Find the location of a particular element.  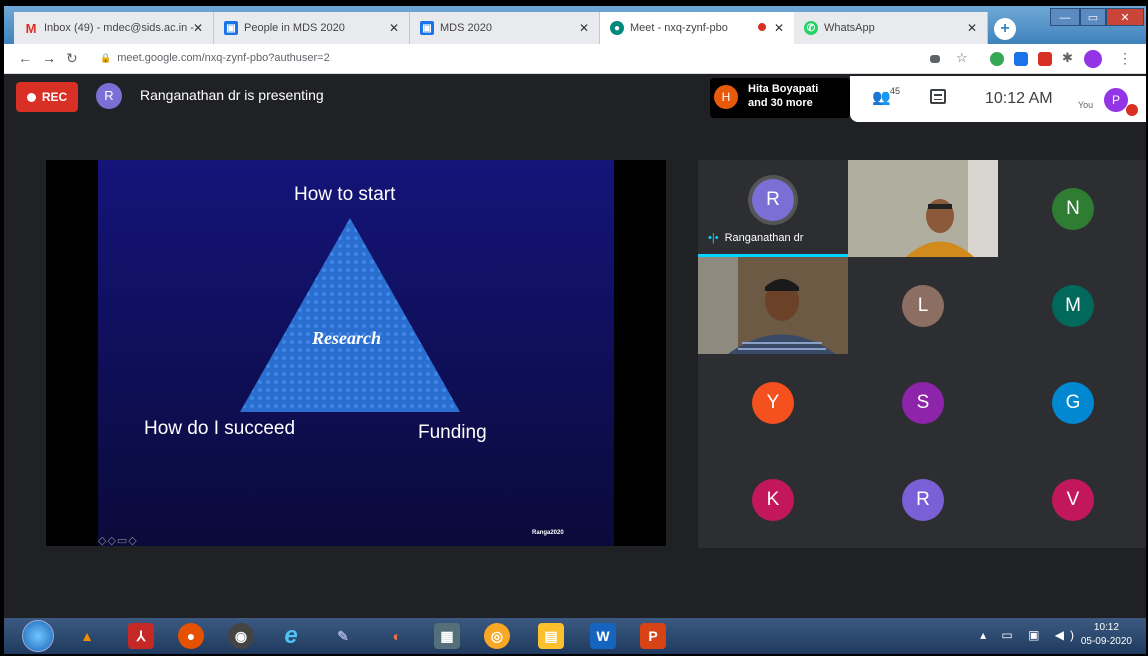

tab-gmail: M Inbox (49) - mdec@sids.ac.in - ✕ is located at coordinates (114, 28).